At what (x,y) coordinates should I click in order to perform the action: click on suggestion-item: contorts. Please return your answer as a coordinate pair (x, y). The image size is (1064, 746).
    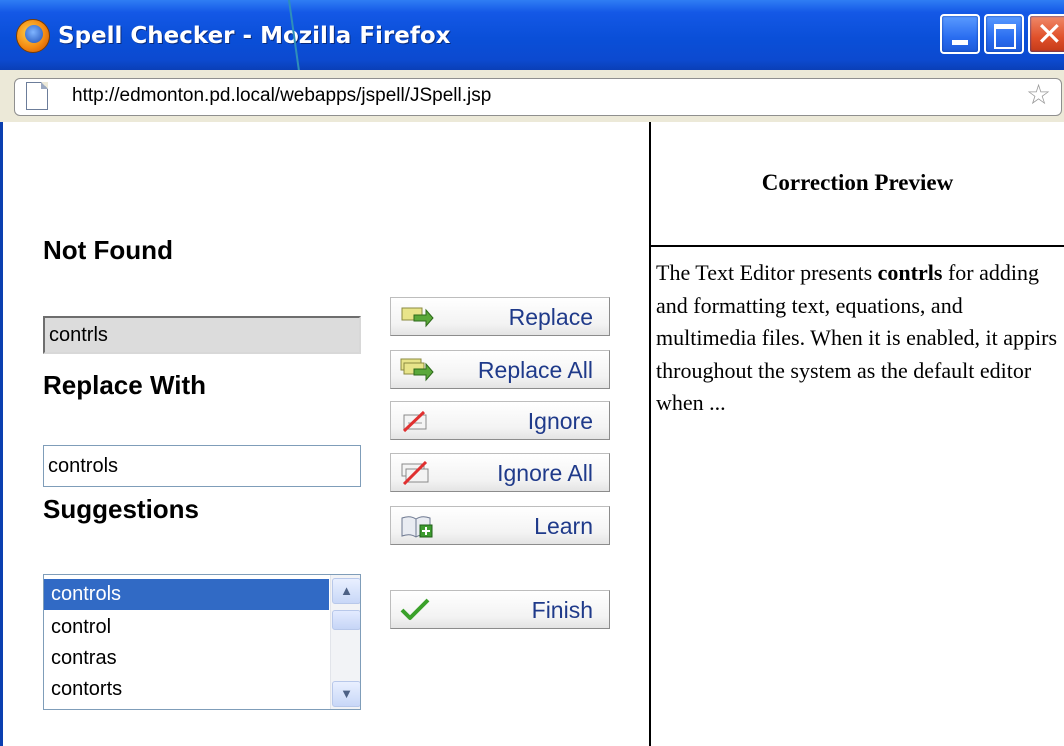
    Looking at the image, I should click on (186, 689).